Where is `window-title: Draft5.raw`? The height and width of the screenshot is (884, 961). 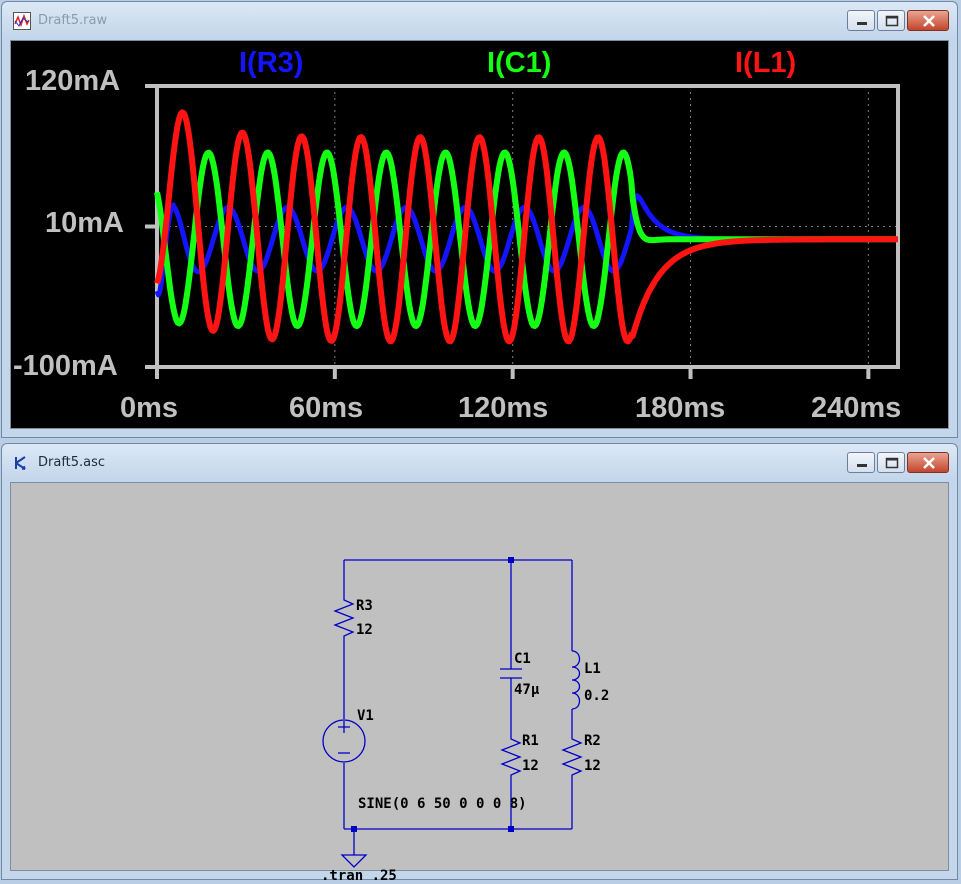
window-title: Draft5.raw is located at coordinates (73, 20).